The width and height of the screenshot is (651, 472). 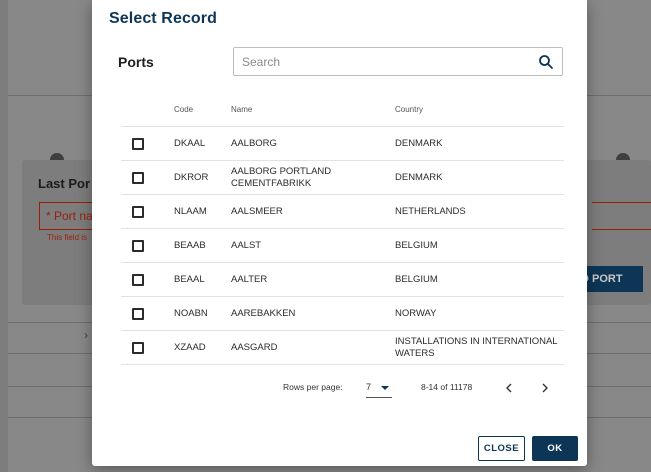 I want to click on cell-code: NLAAM, so click(x=190, y=211).